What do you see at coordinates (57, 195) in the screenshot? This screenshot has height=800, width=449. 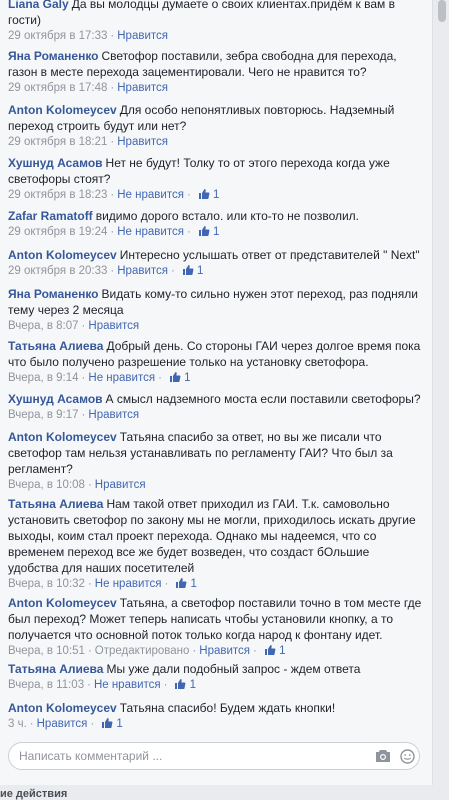 I see `comment-date: 29 октября в 18:23` at bounding box center [57, 195].